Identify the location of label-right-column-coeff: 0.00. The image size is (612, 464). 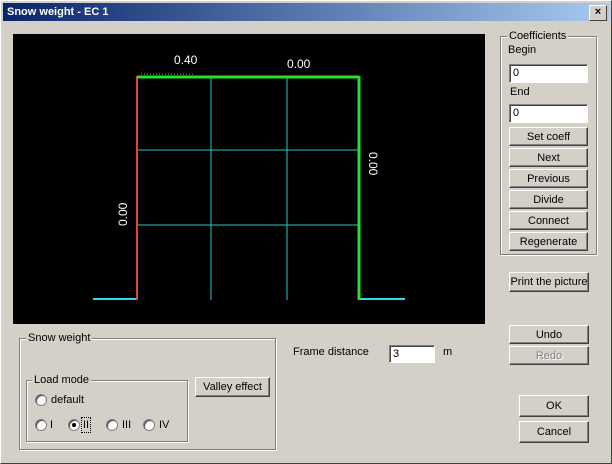
(373, 164).